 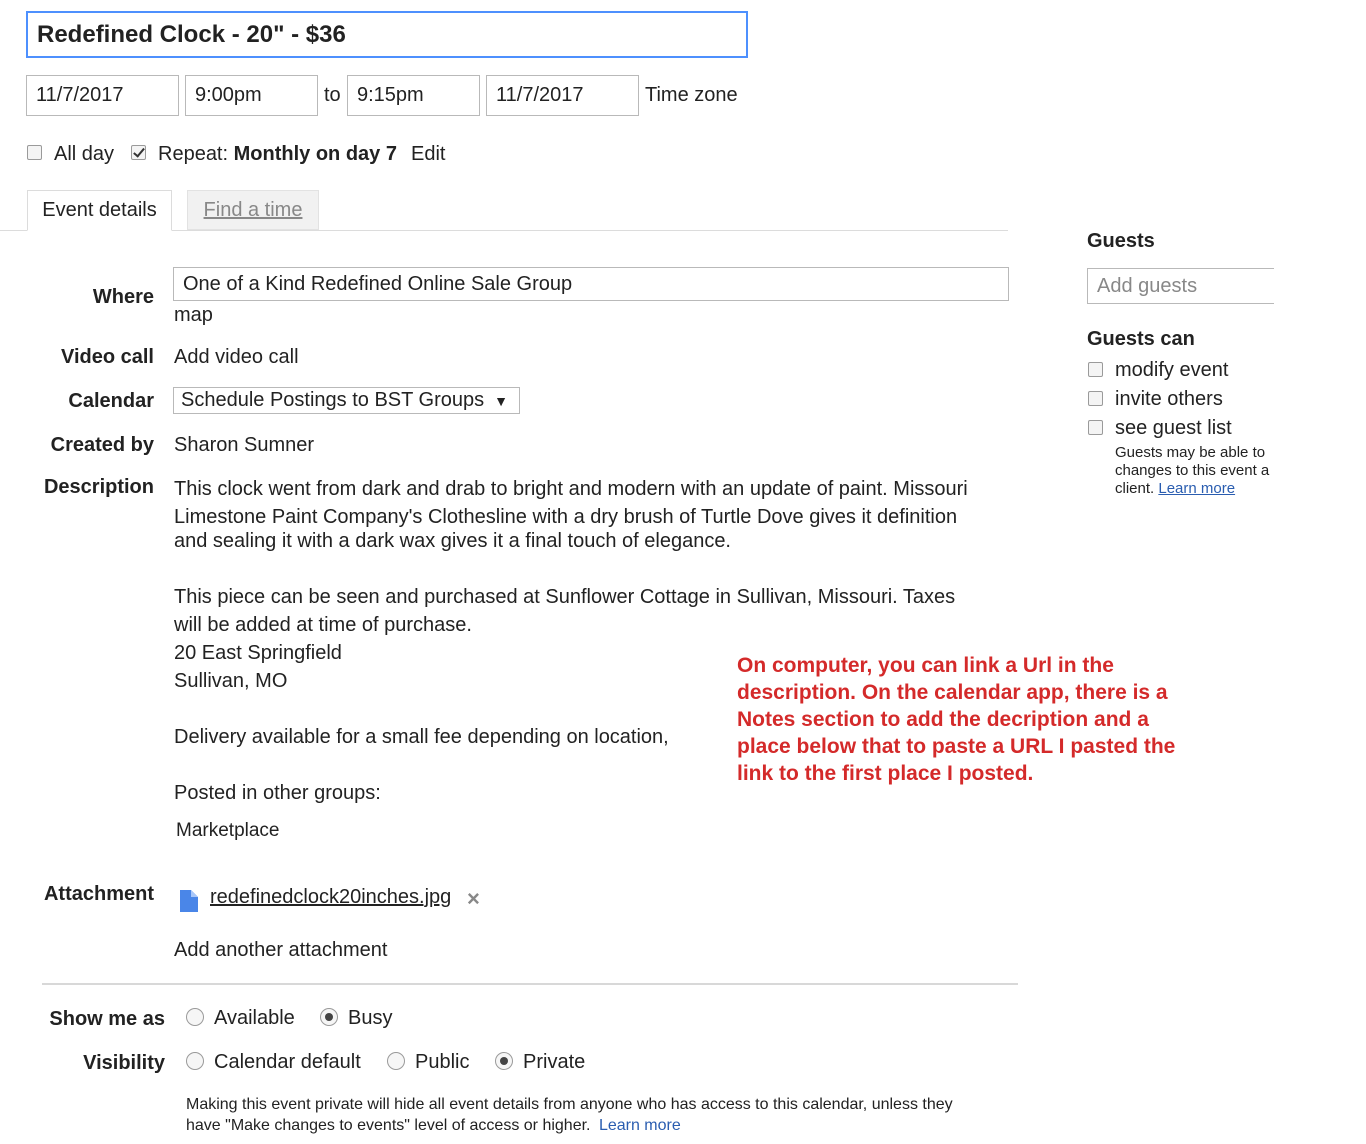 What do you see at coordinates (228, 95) in the screenshot?
I see `start-time-value: 9:00pm` at bounding box center [228, 95].